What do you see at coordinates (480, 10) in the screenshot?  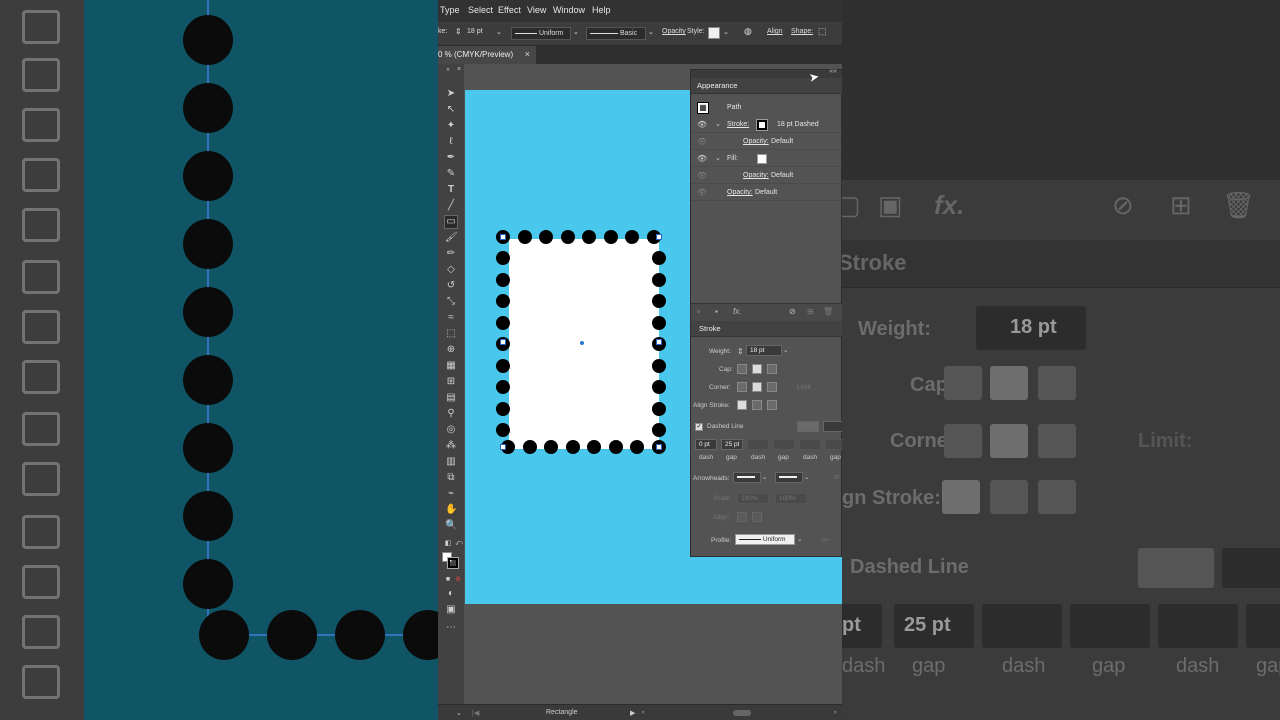 I see `menu-select: Select` at bounding box center [480, 10].